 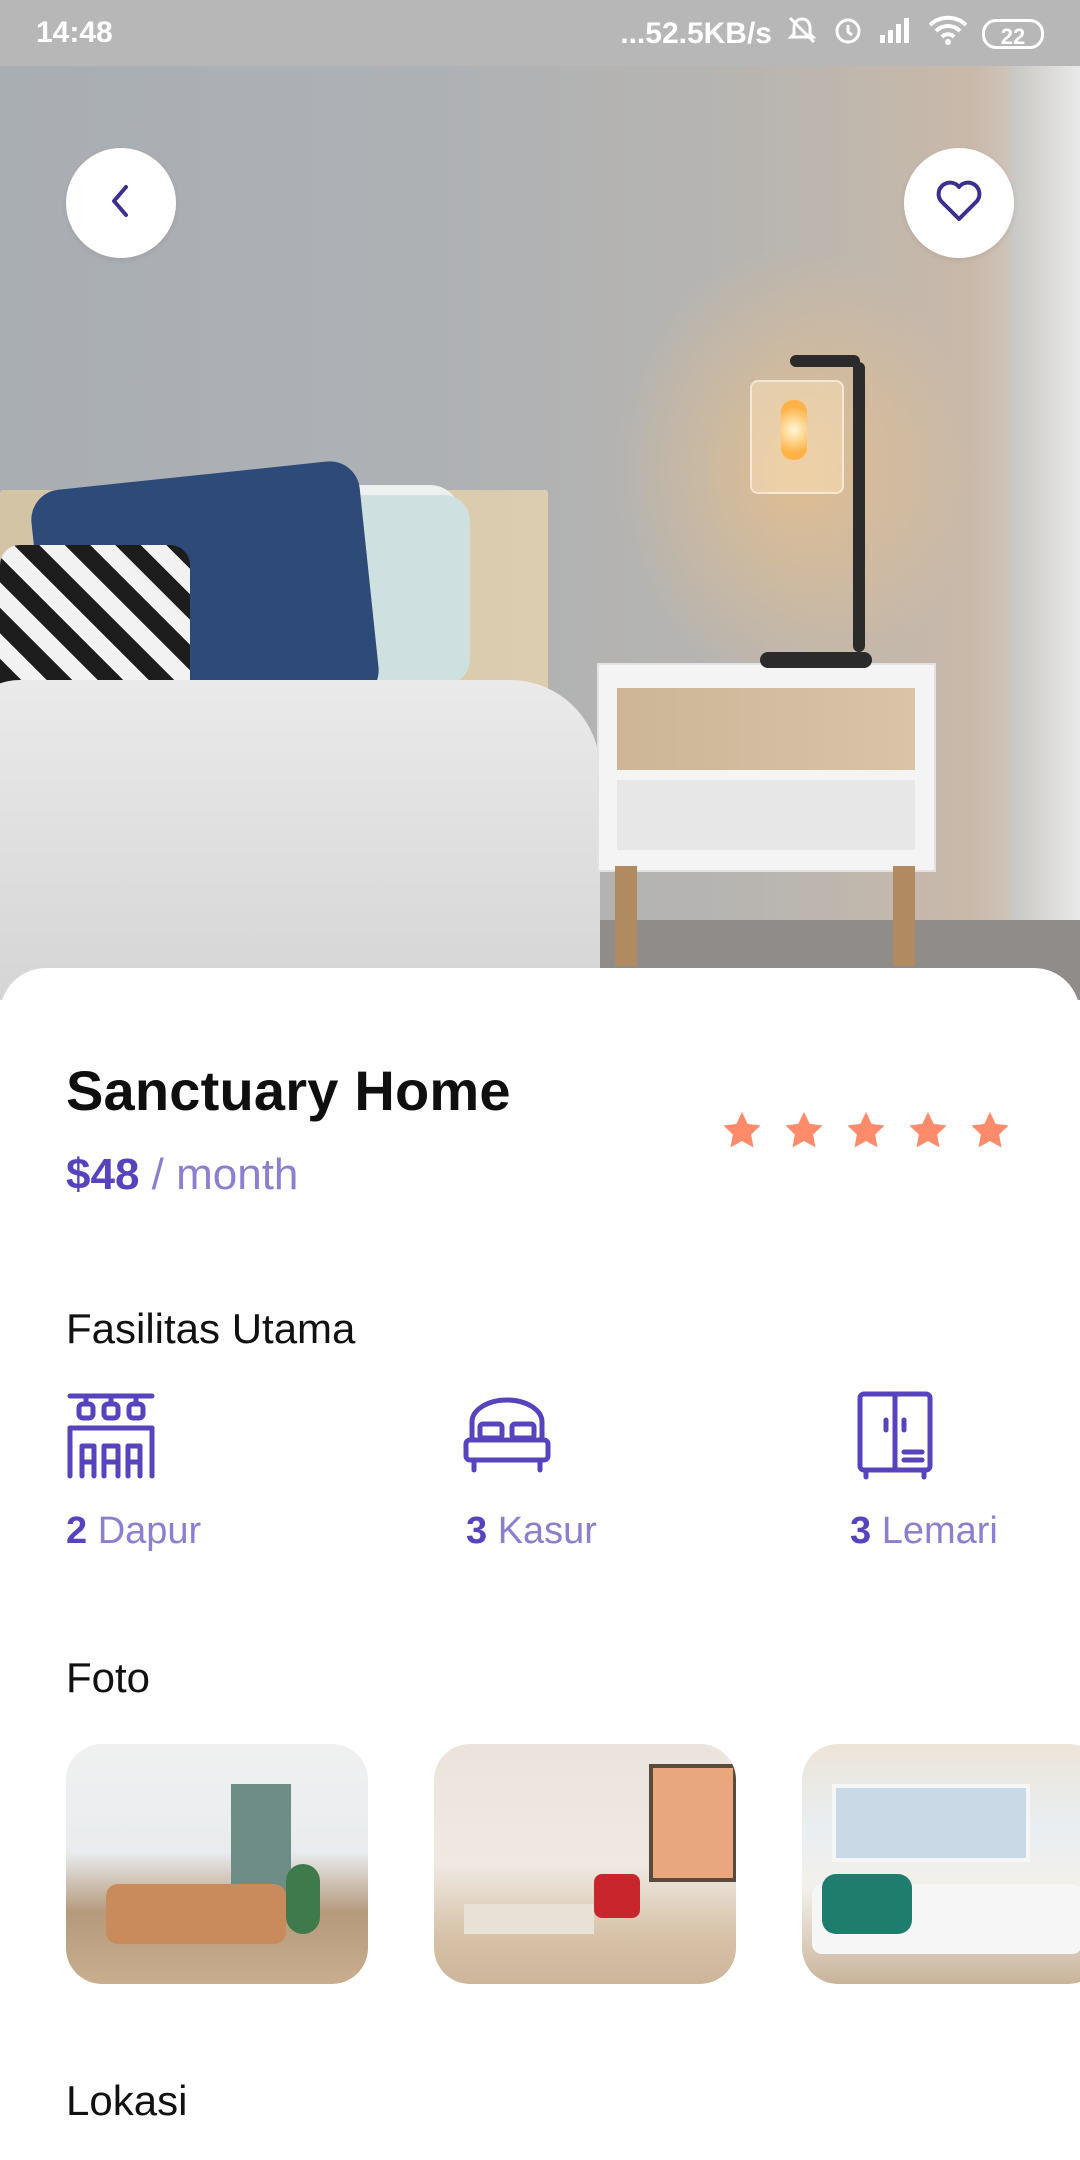 I want to click on kitchen-icon, so click(x=111, y=1437).